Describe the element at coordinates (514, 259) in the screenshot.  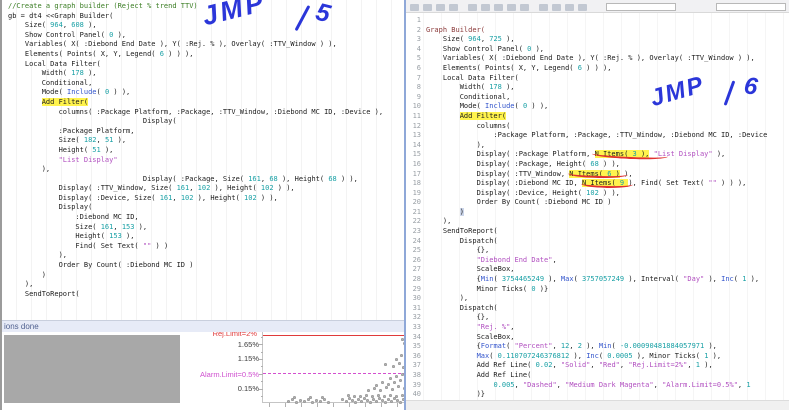
I see `code-token: "Diebond End Date"` at that location.